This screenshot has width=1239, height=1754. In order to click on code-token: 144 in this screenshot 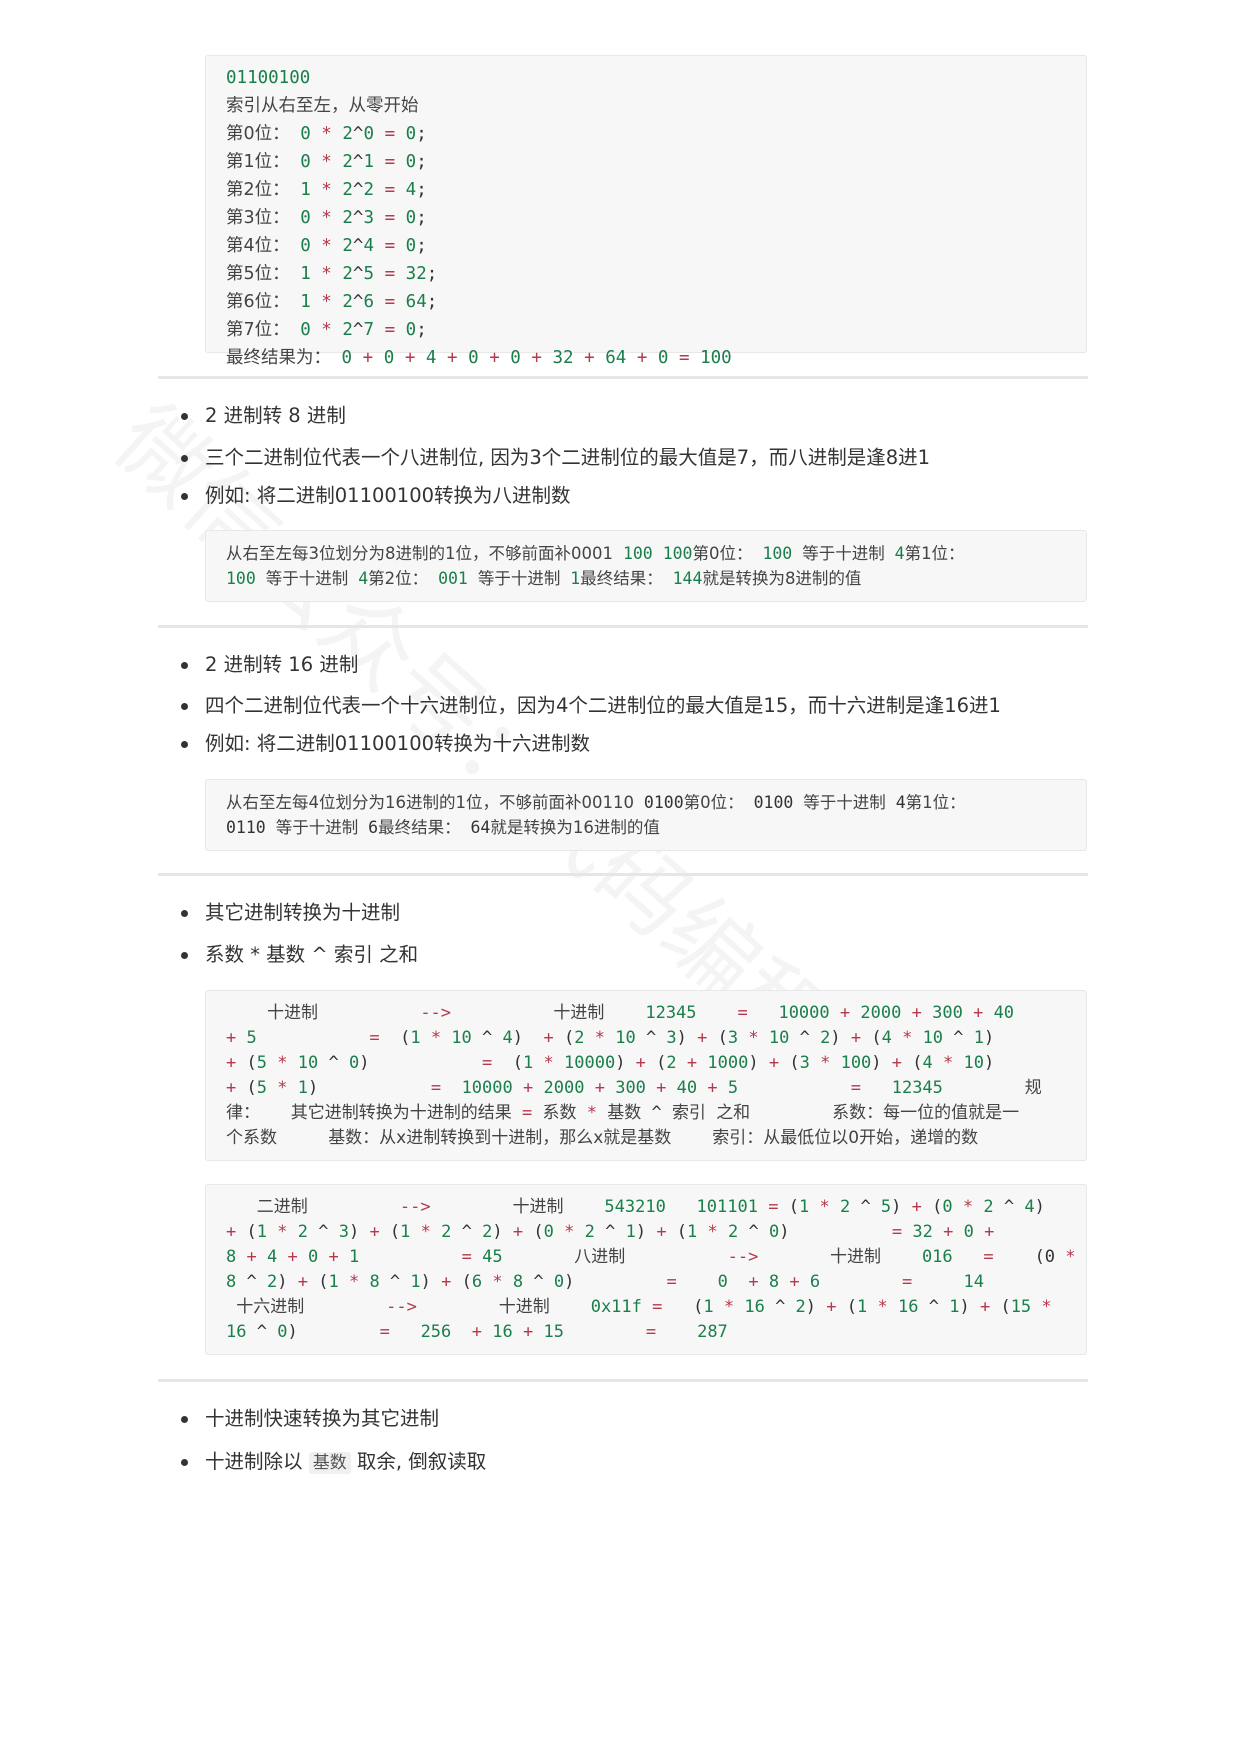, I will do `click(687, 578)`.